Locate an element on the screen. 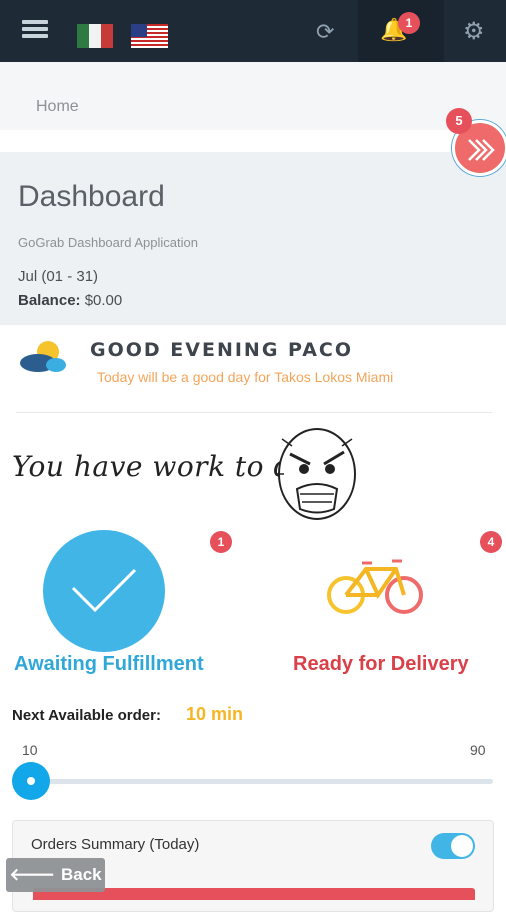 The width and height of the screenshot is (506, 912). page-subtitle: GoGrab Dashboard Application is located at coordinates (108, 242).